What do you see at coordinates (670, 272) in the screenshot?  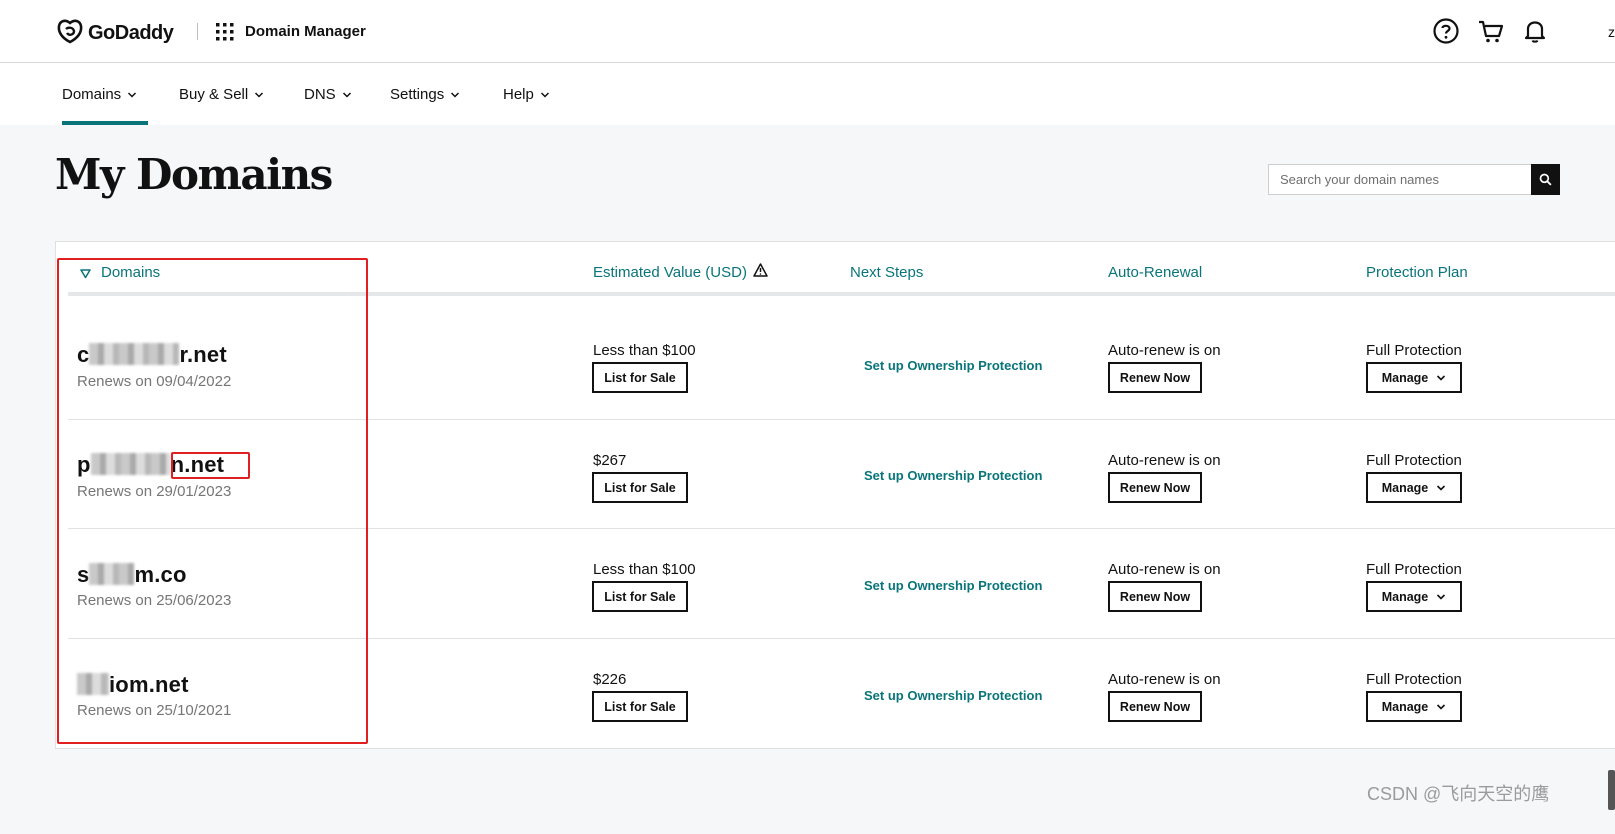 I see `column-header-estimated-value: Estimated Value (USD)` at bounding box center [670, 272].